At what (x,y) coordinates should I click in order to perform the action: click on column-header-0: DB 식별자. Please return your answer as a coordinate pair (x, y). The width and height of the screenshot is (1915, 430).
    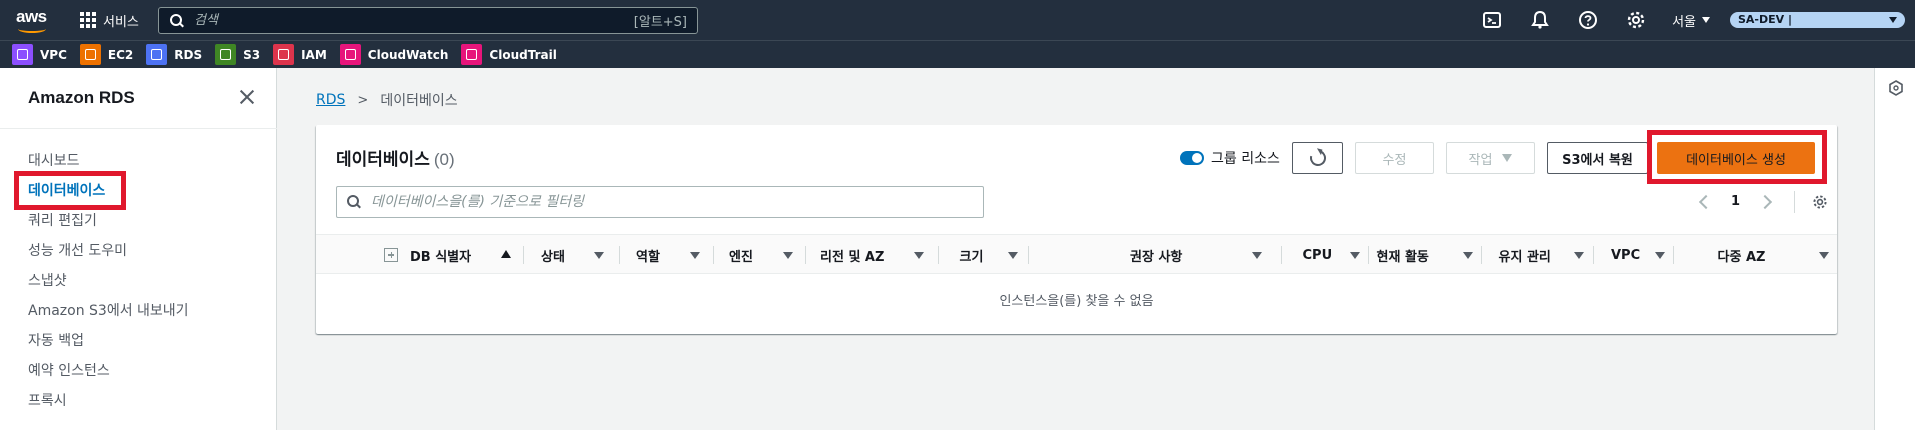
    Looking at the image, I should click on (440, 255).